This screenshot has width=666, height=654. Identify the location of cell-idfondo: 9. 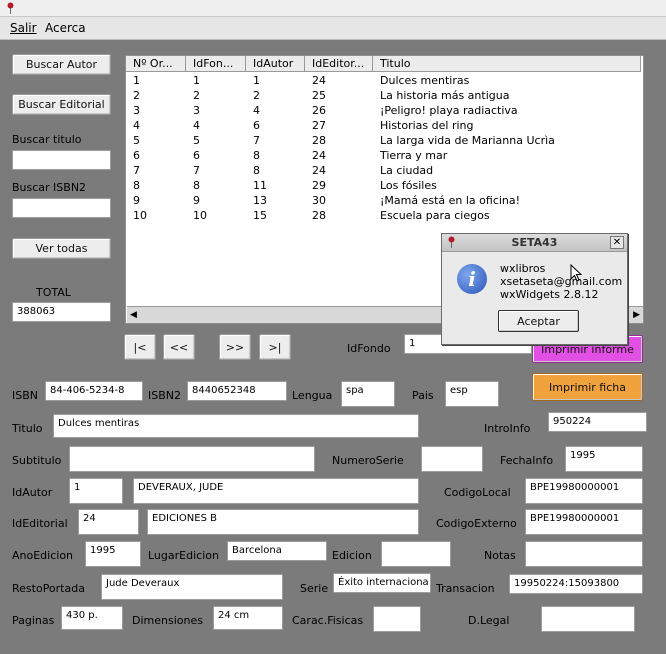
(196, 200).